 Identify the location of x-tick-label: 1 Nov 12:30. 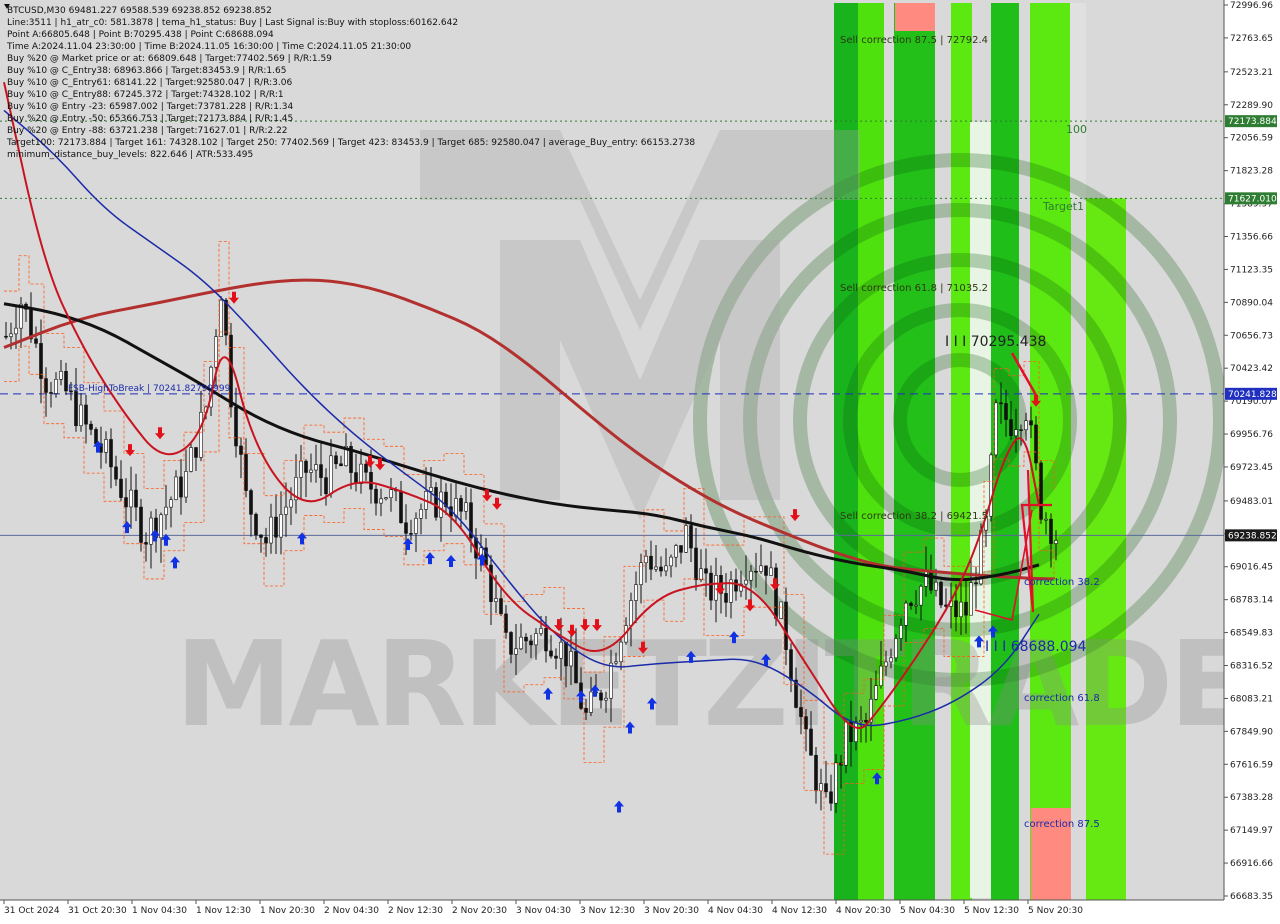
(223, 911).